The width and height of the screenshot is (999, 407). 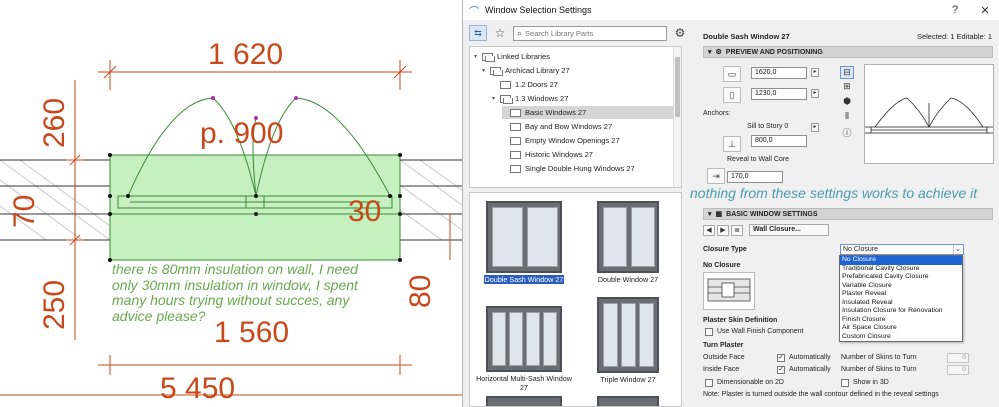 What do you see at coordinates (520, 32) in the screenshot?
I see `search-icon: ⌕` at bounding box center [520, 32].